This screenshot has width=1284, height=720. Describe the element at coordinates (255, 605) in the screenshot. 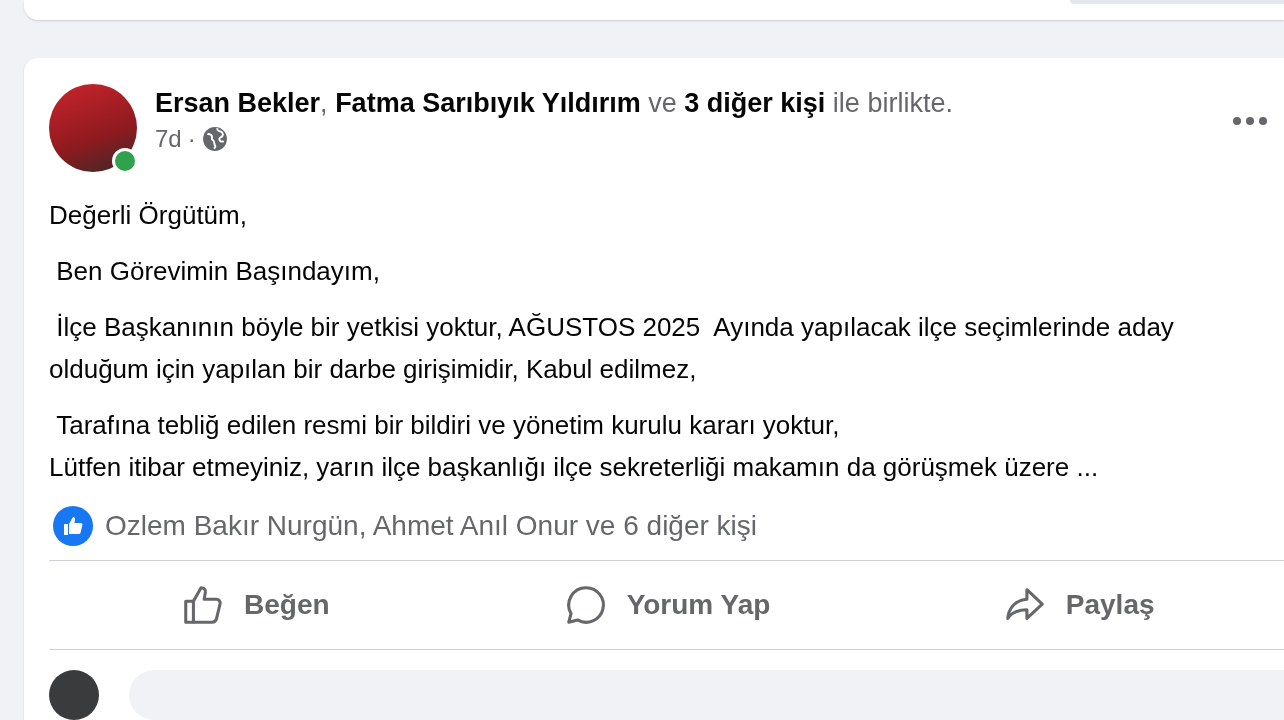

I see `like-button: Beğen` at that location.